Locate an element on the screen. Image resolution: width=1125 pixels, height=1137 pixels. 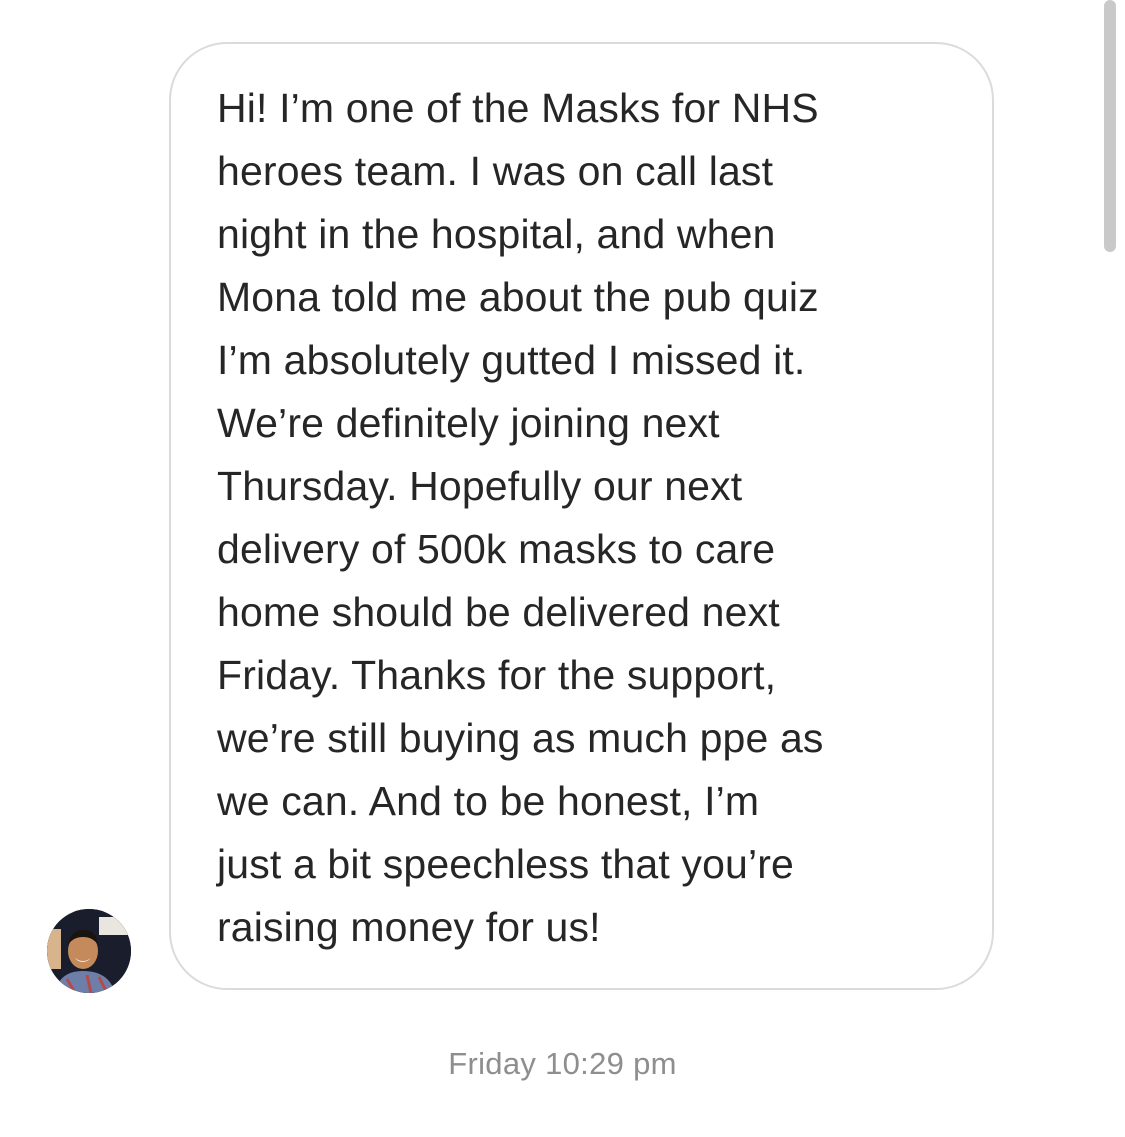
message-line: Hi! I’m one of the Masks for NHS is located at coordinates (518, 108).